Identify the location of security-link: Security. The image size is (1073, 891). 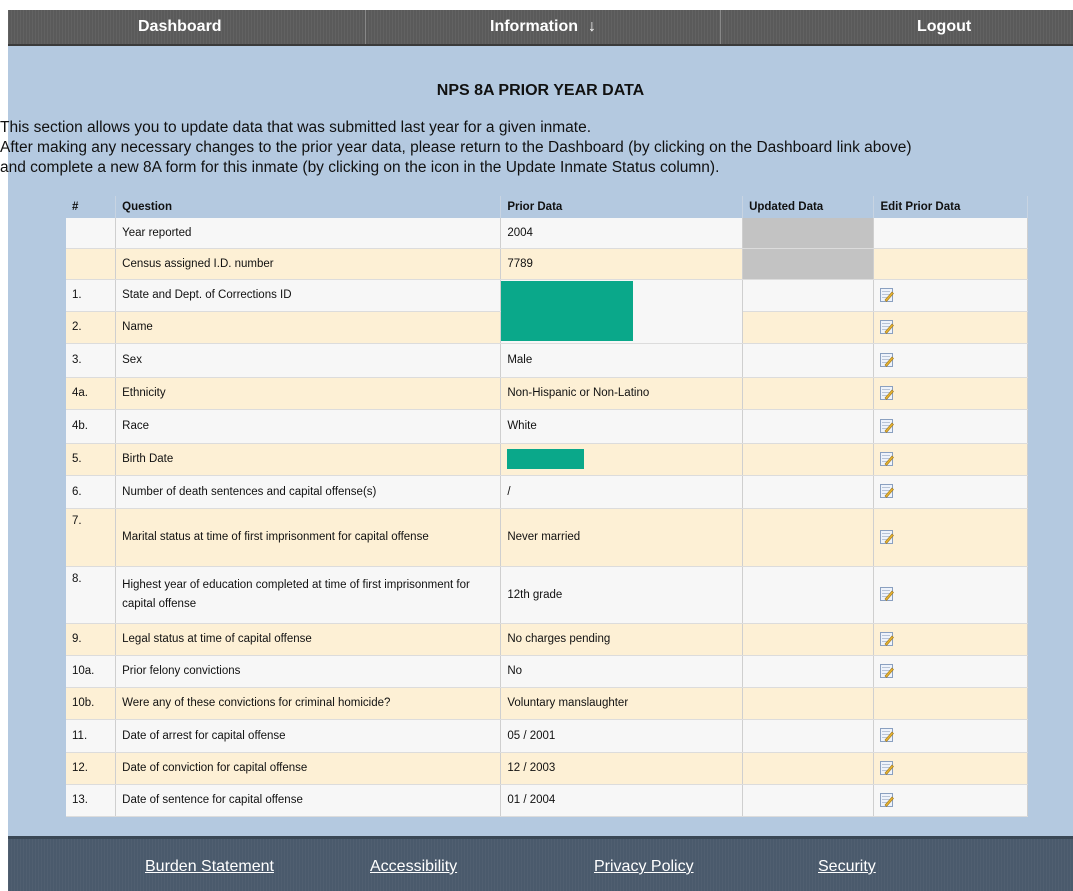
(847, 867).